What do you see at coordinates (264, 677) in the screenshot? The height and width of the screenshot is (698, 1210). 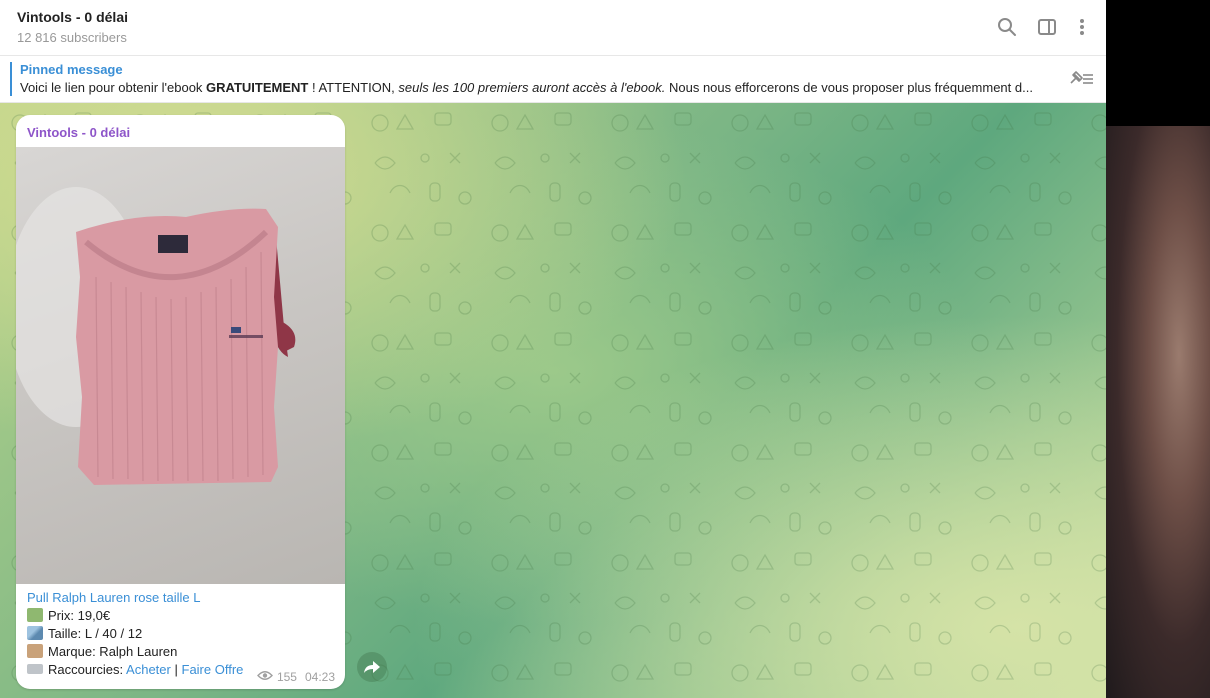 I see `views-icon` at bounding box center [264, 677].